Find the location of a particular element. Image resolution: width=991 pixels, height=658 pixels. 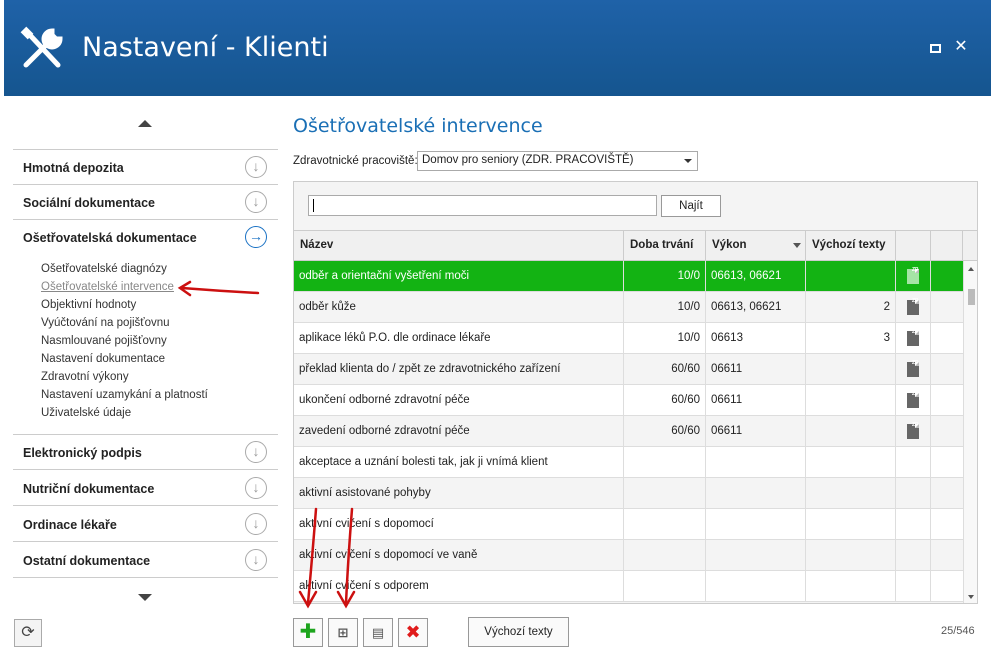

refresh-button: ⟳ is located at coordinates (28, 633).